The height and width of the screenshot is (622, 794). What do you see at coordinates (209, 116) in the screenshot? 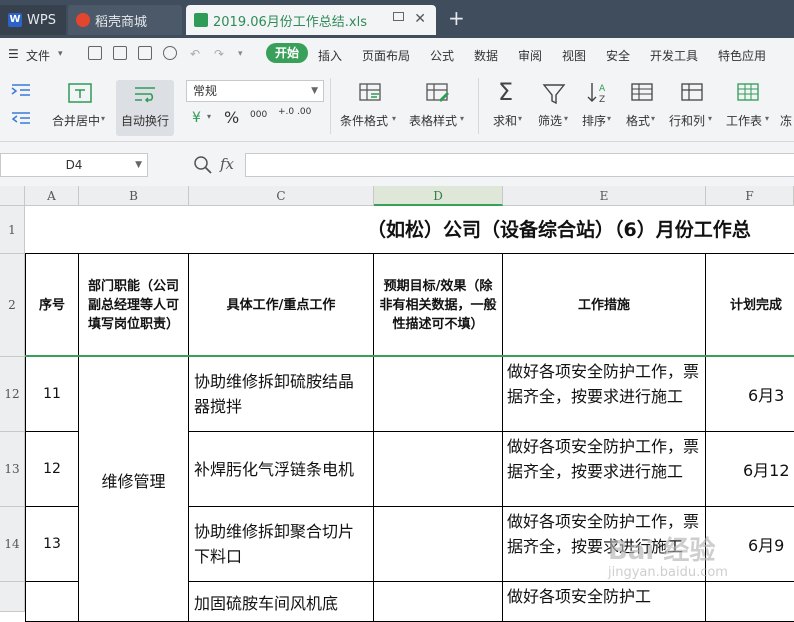
I see `currency-dropdown-chevron-icon: ▾` at bounding box center [209, 116].